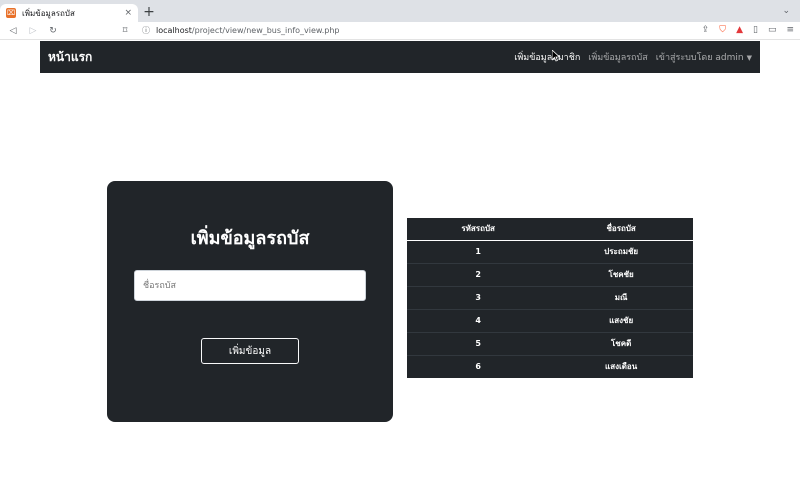 This screenshot has height=500, width=800. I want to click on table-row: 4 แสงชัย, so click(550, 320).